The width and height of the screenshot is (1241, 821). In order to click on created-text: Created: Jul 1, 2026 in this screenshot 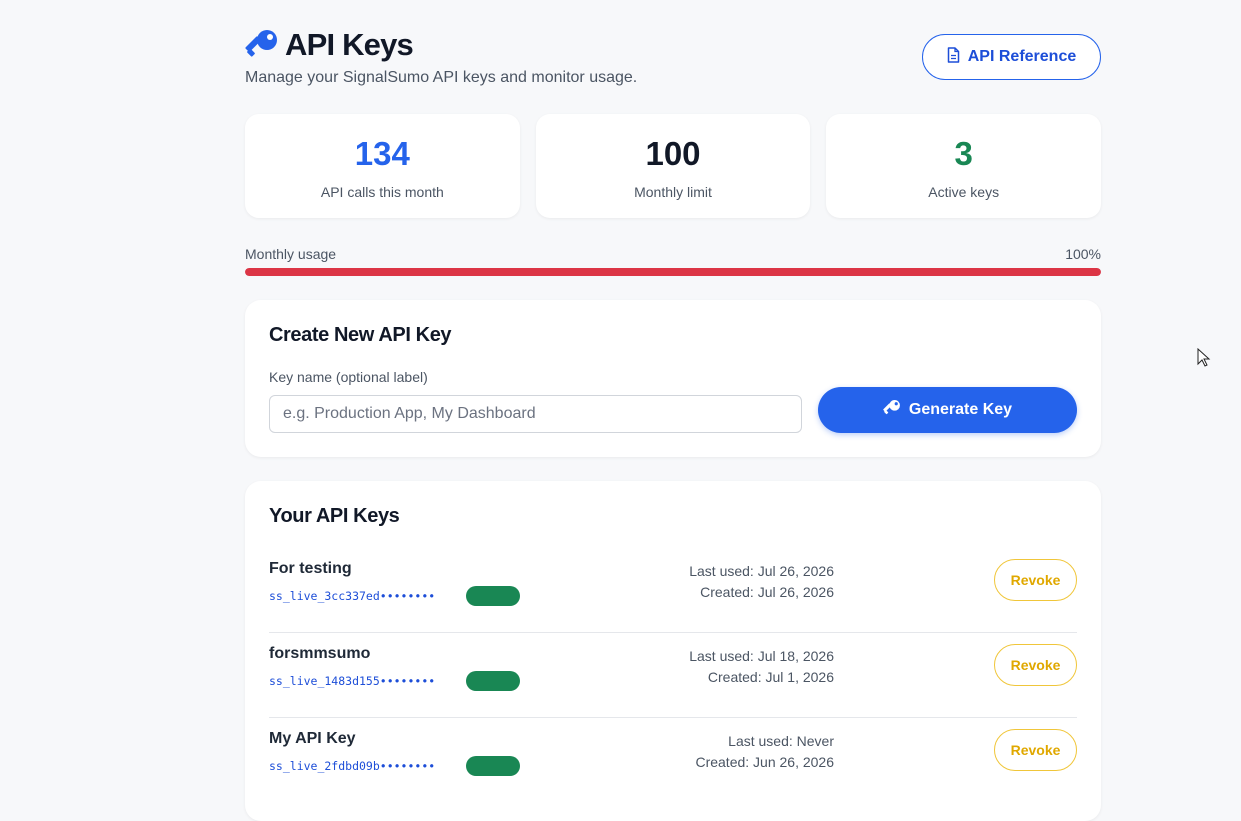, I will do `click(770, 677)`.